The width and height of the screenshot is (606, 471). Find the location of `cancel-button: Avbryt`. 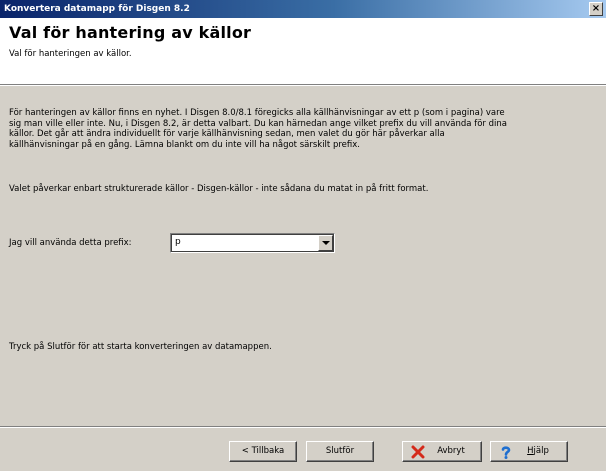

cancel-button: Avbryt is located at coordinates (442, 451).